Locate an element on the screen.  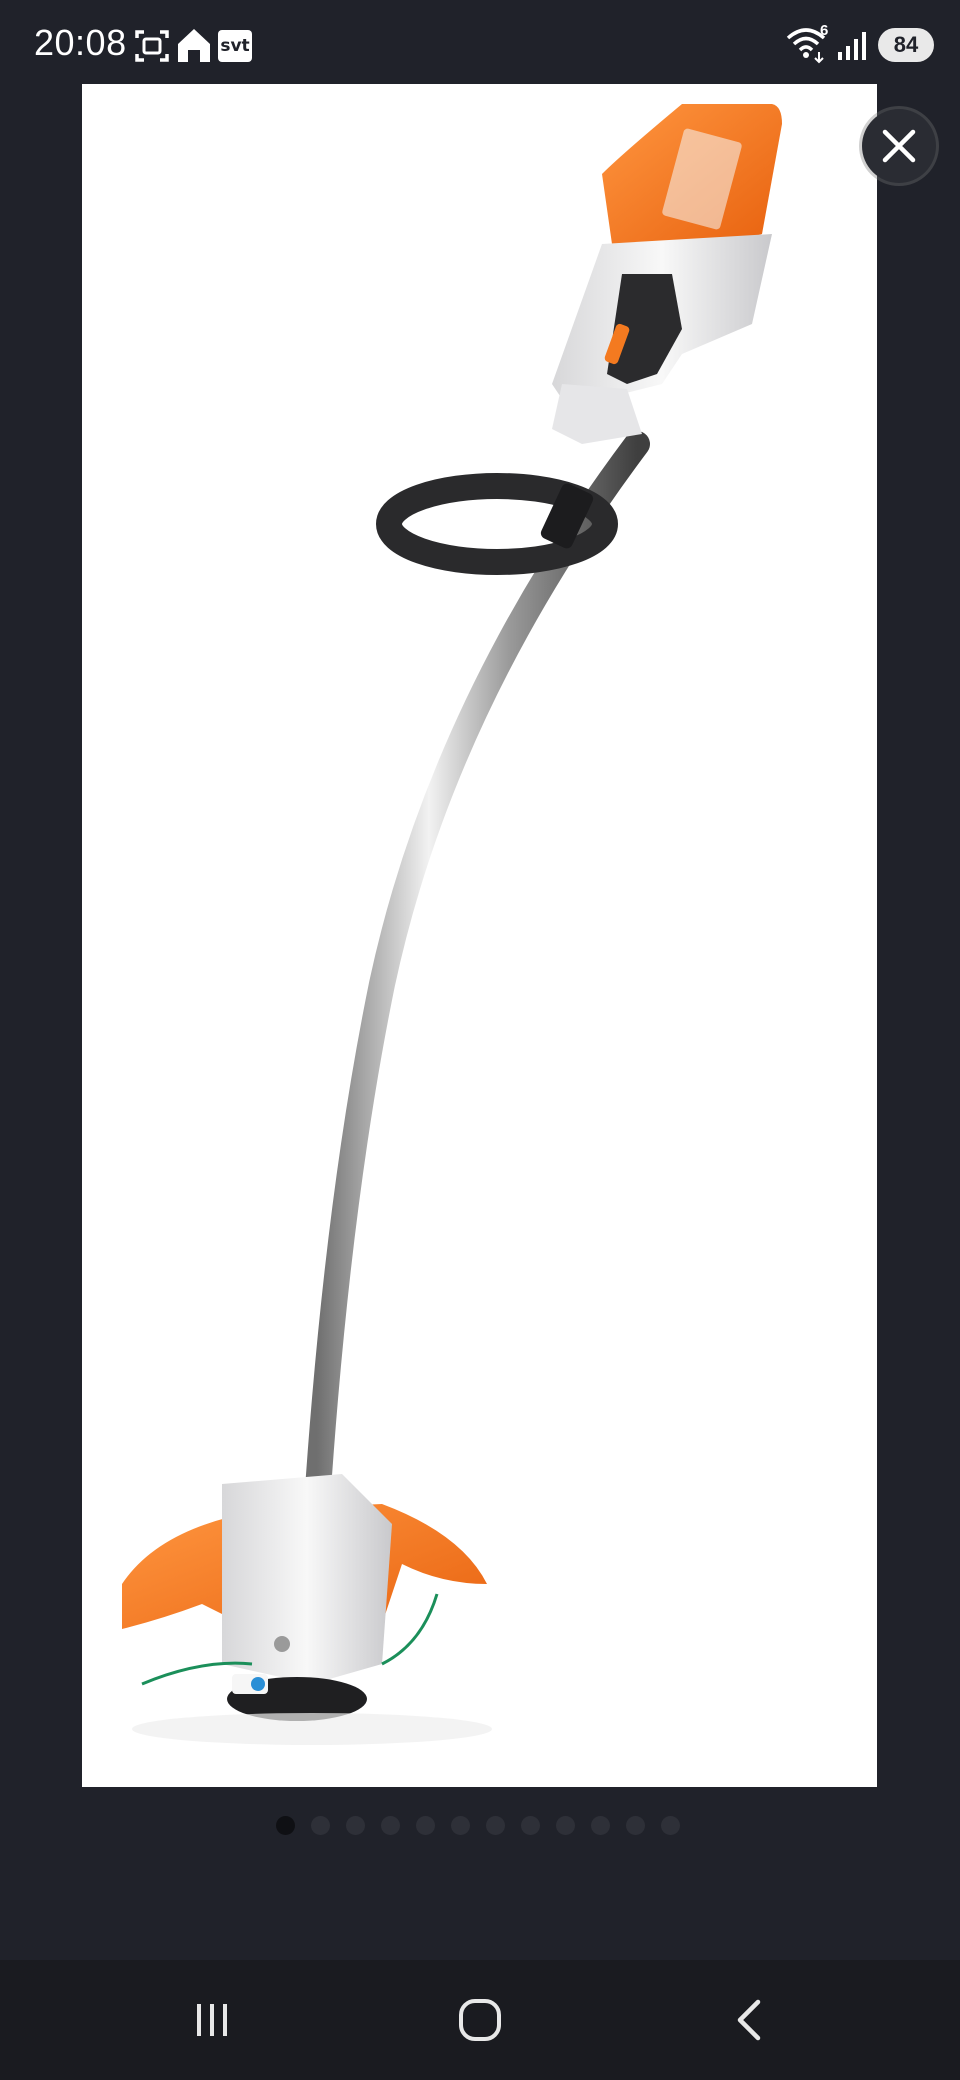
status-bar: 20:08 svt 6 84 is located at coordinates (480, 44).